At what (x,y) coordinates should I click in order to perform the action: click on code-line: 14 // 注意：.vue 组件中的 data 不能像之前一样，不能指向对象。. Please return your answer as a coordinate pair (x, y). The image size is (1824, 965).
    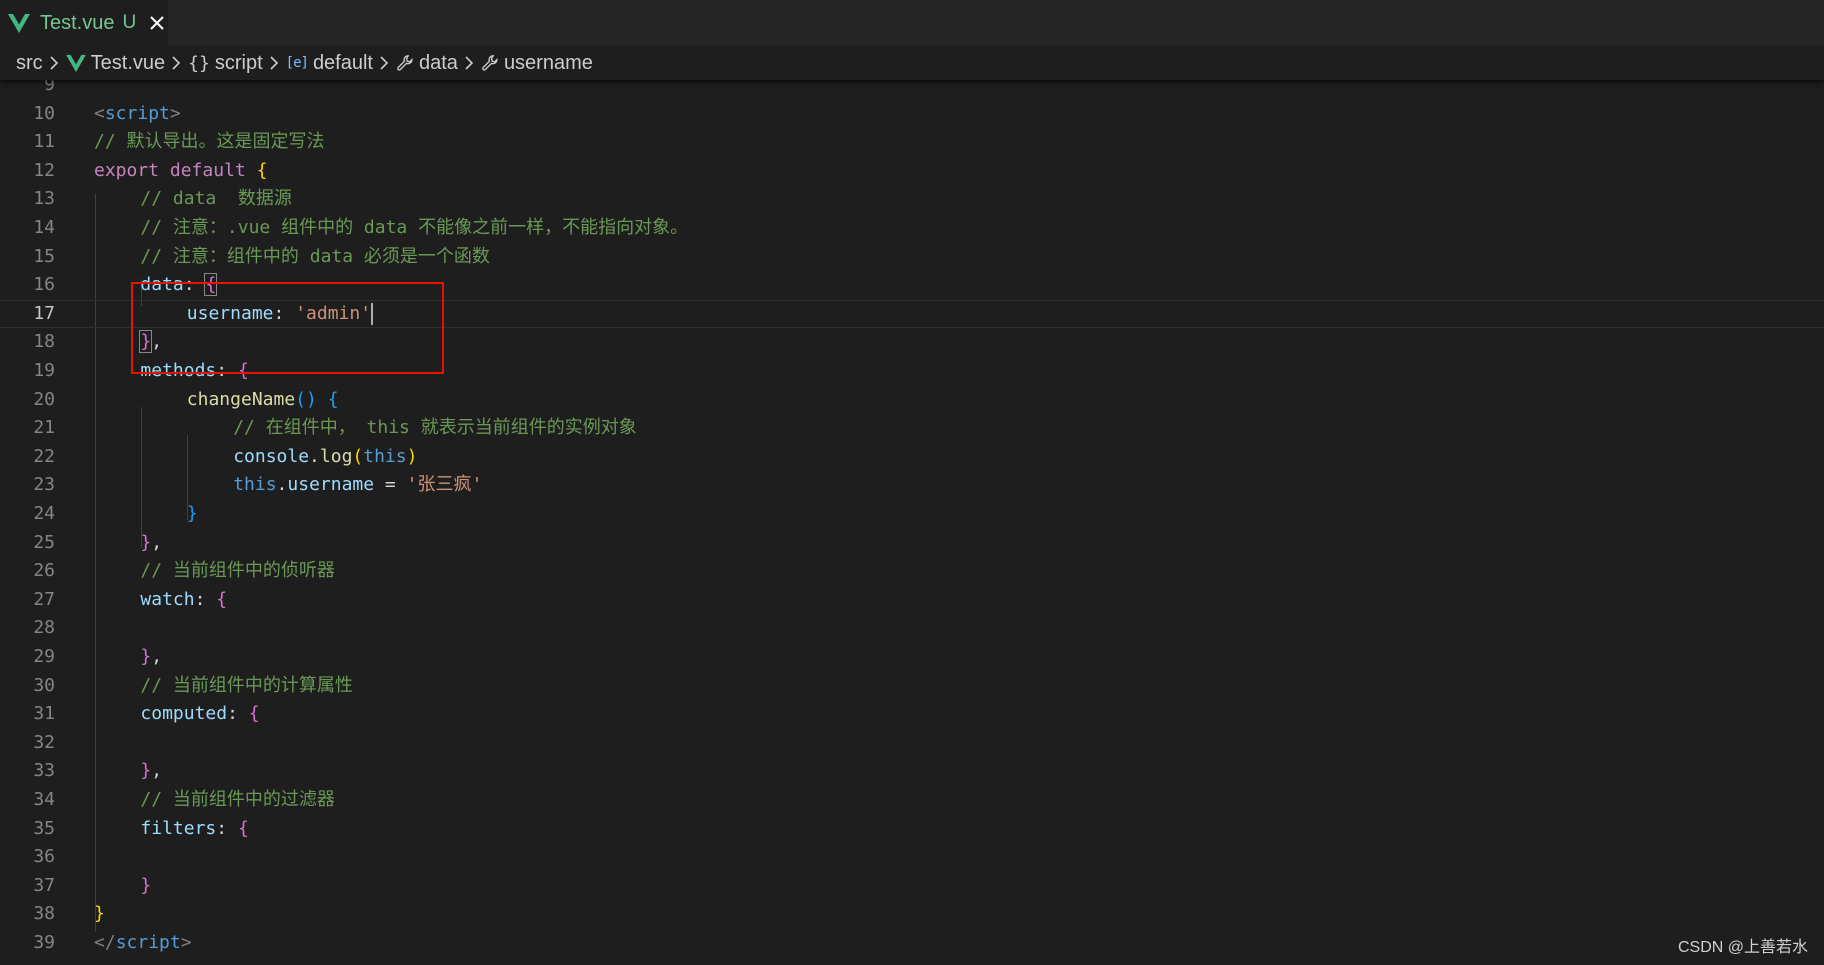
    Looking at the image, I should click on (912, 228).